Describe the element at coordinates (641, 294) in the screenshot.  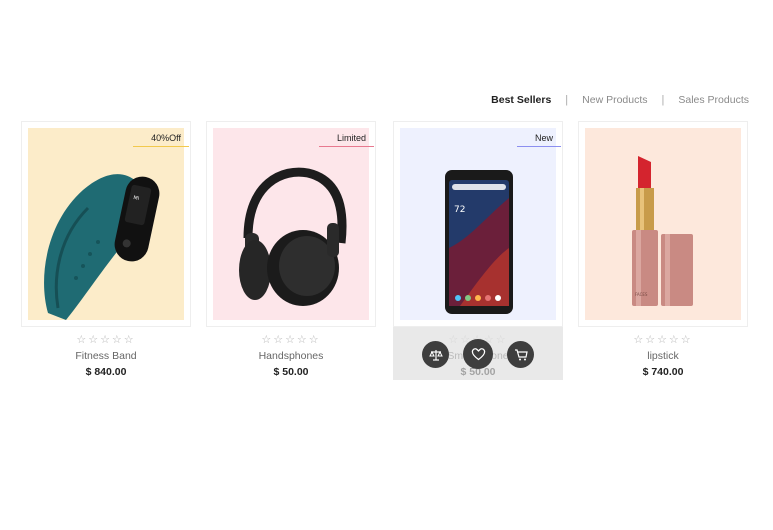
I see `svg-text: FACES` at that location.